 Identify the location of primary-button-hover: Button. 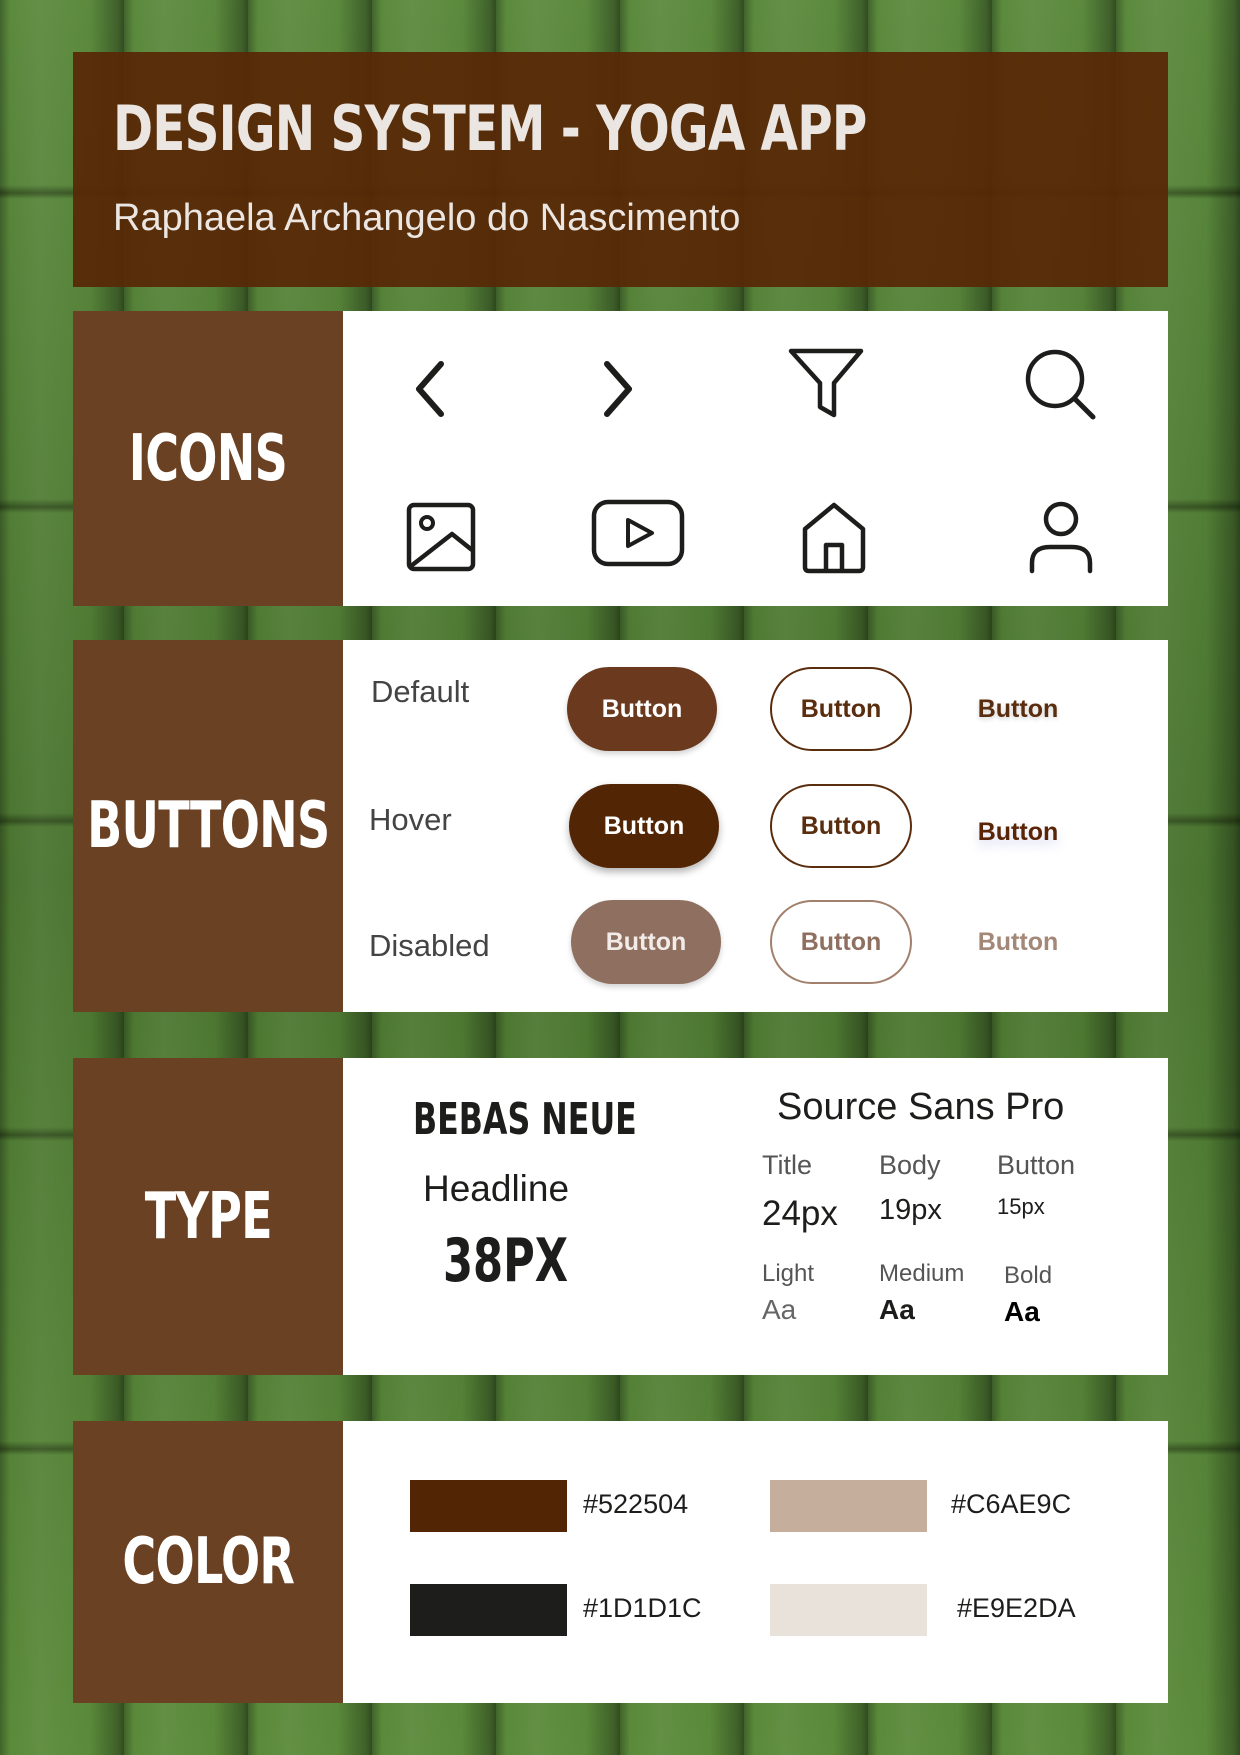
(644, 826).